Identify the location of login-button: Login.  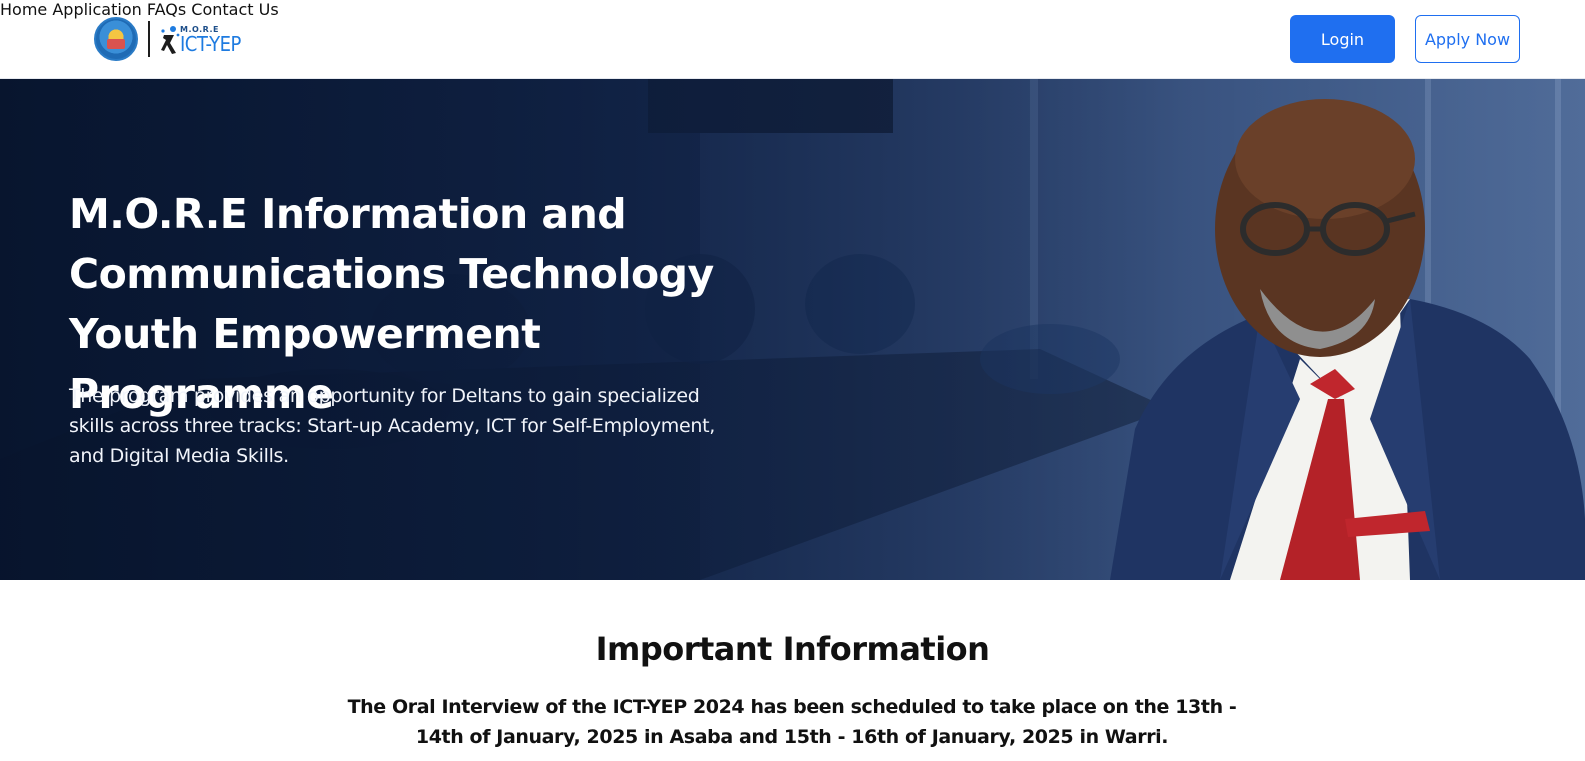
(1342, 39).